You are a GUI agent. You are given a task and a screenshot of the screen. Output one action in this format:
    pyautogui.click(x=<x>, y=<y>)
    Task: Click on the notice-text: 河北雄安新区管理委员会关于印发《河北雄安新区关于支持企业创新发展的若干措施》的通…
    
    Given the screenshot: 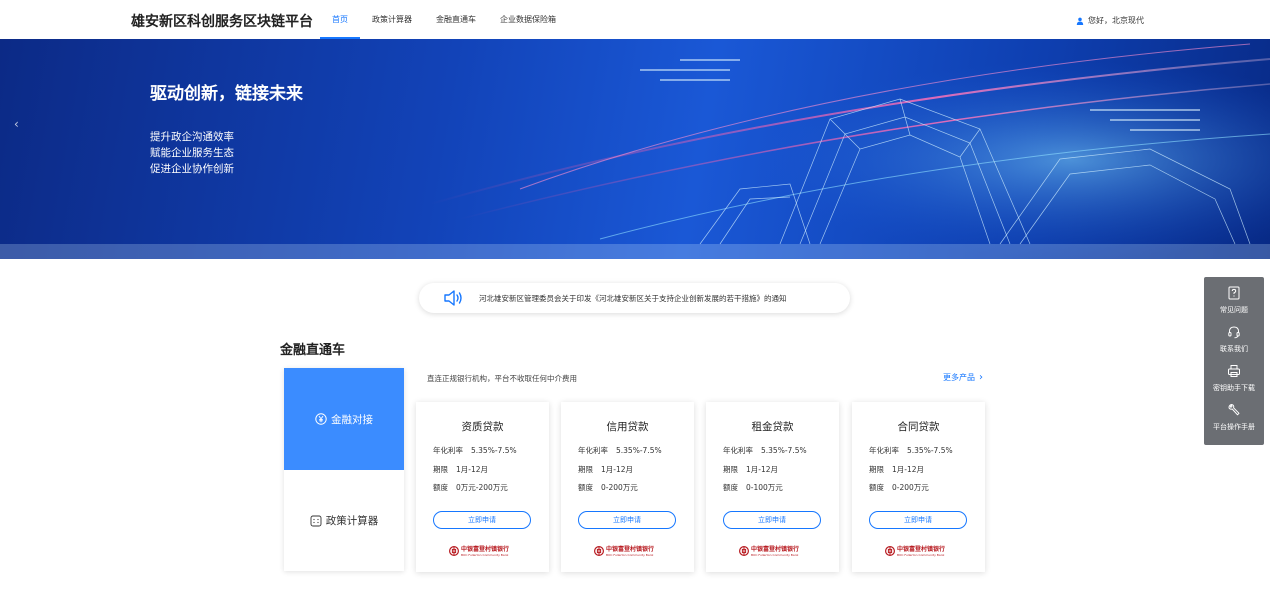 What is the action you would take?
    pyautogui.click(x=633, y=298)
    